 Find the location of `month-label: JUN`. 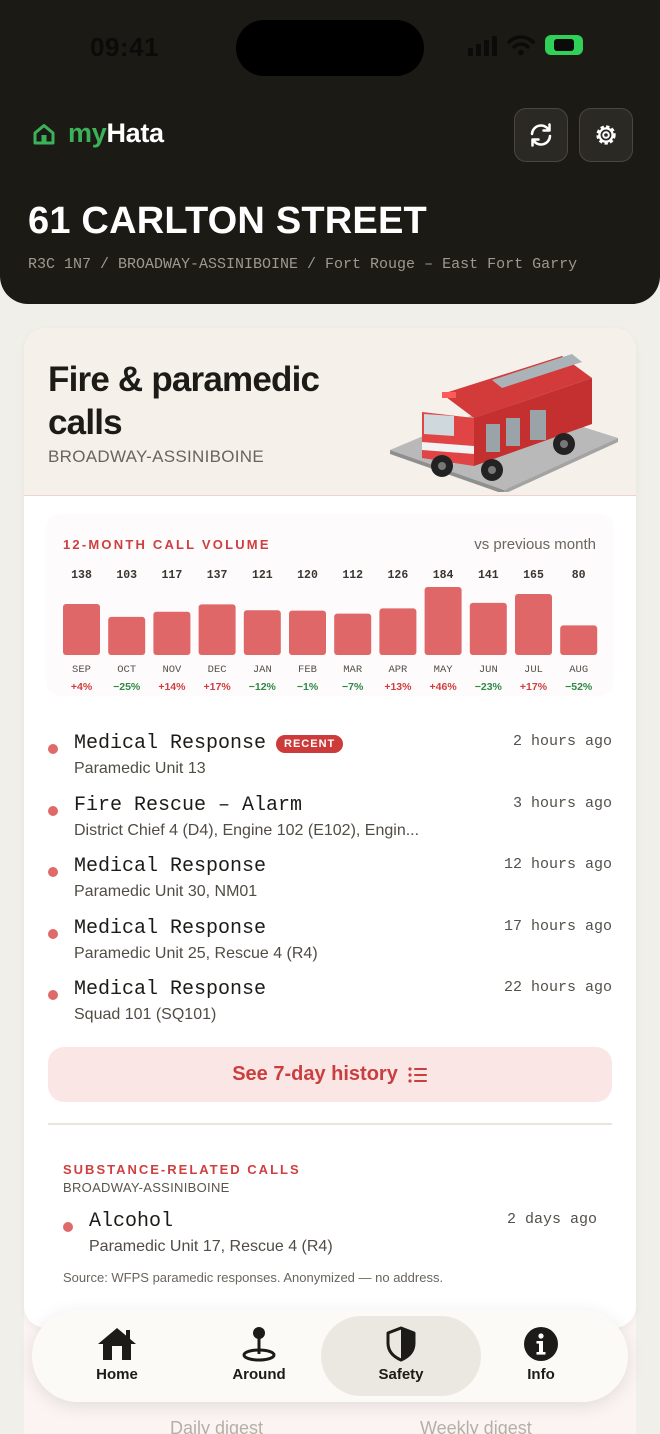

month-label: JUN is located at coordinates (488, 670).